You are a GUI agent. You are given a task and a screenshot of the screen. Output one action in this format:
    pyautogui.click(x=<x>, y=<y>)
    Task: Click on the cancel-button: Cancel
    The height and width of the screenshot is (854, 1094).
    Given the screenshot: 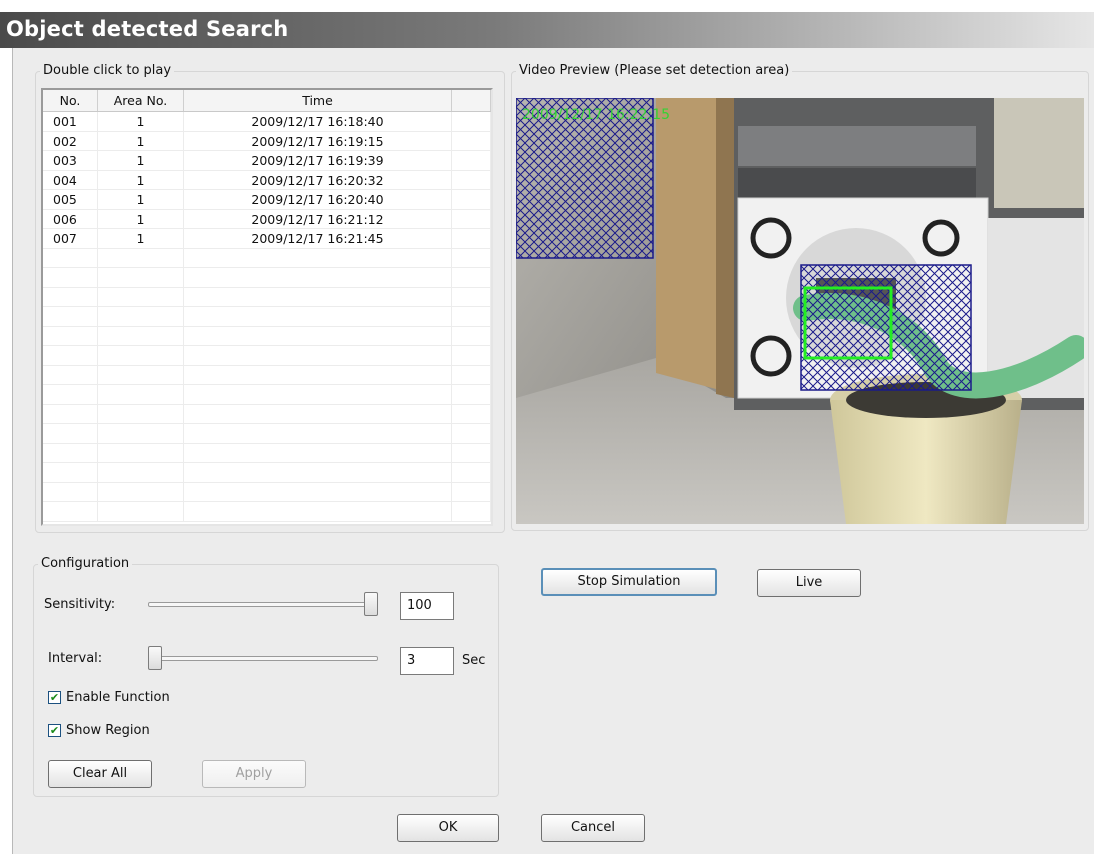 What is the action you would take?
    pyautogui.click(x=593, y=828)
    